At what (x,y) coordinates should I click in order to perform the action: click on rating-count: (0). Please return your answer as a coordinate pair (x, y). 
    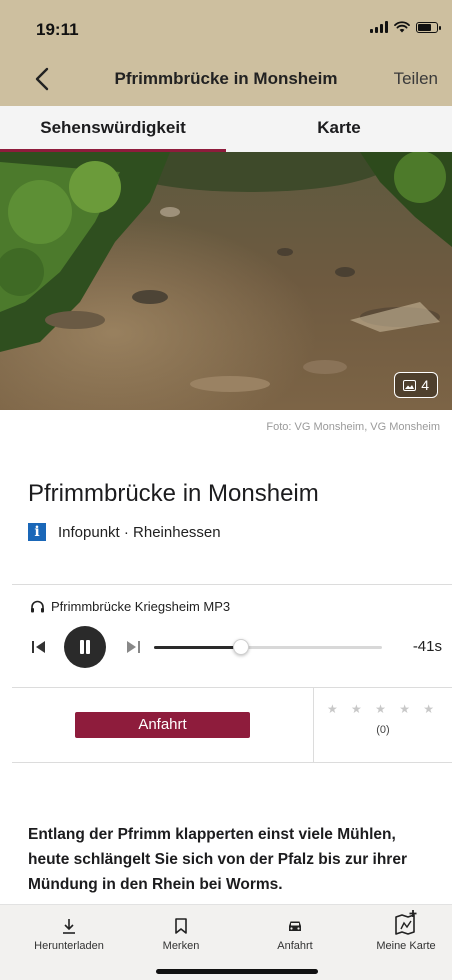
    Looking at the image, I should click on (383, 730).